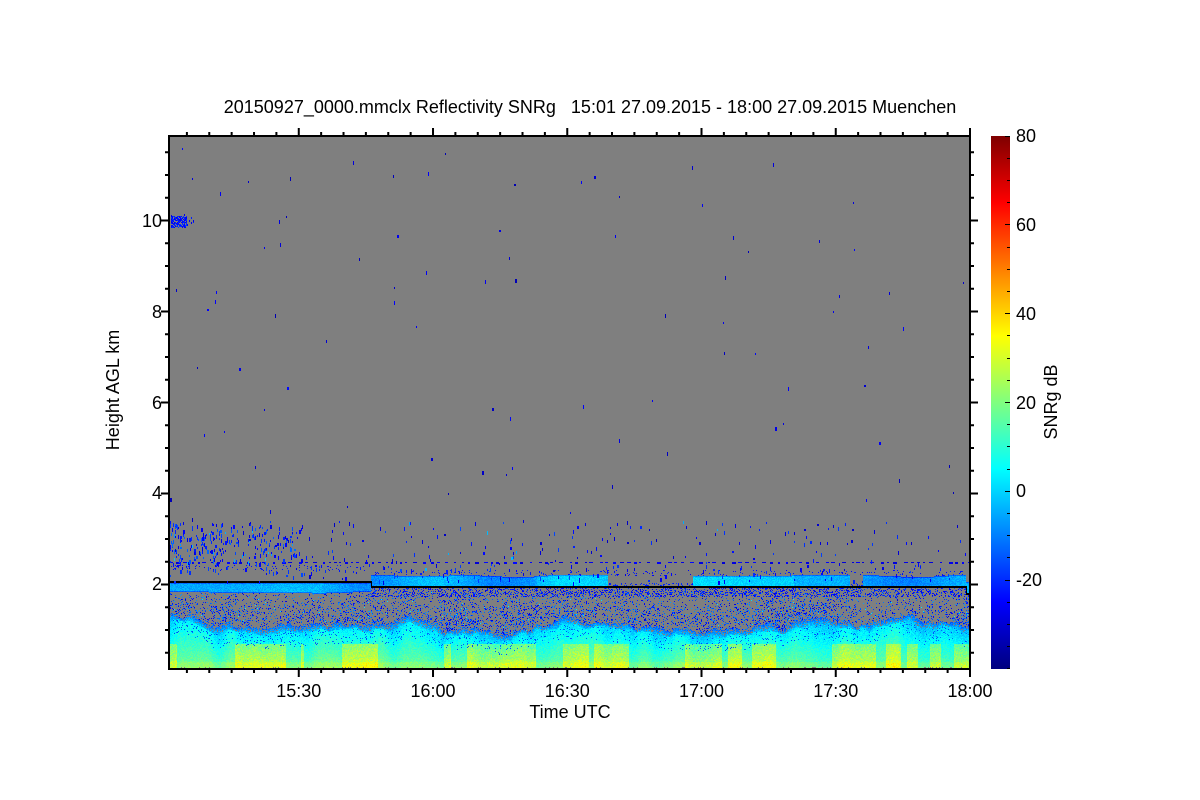 The width and height of the screenshot is (1200, 800). What do you see at coordinates (156, 493) in the screenshot?
I see `y-tick-label: 4` at bounding box center [156, 493].